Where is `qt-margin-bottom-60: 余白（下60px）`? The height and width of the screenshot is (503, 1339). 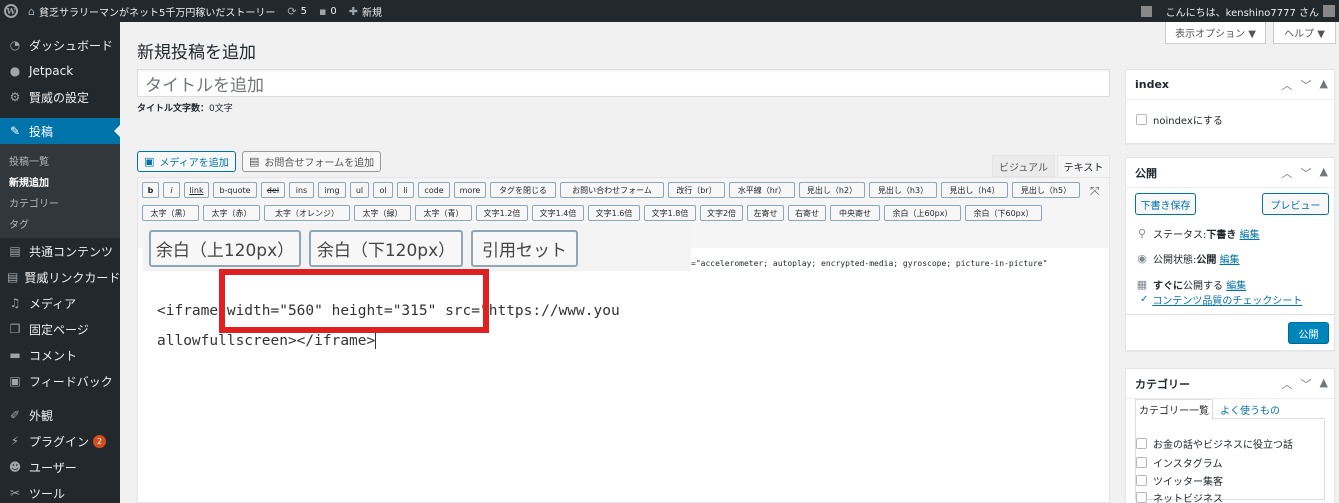 qt-margin-bottom-60: 余白（下60px） is located at coordinates (1003, 213).